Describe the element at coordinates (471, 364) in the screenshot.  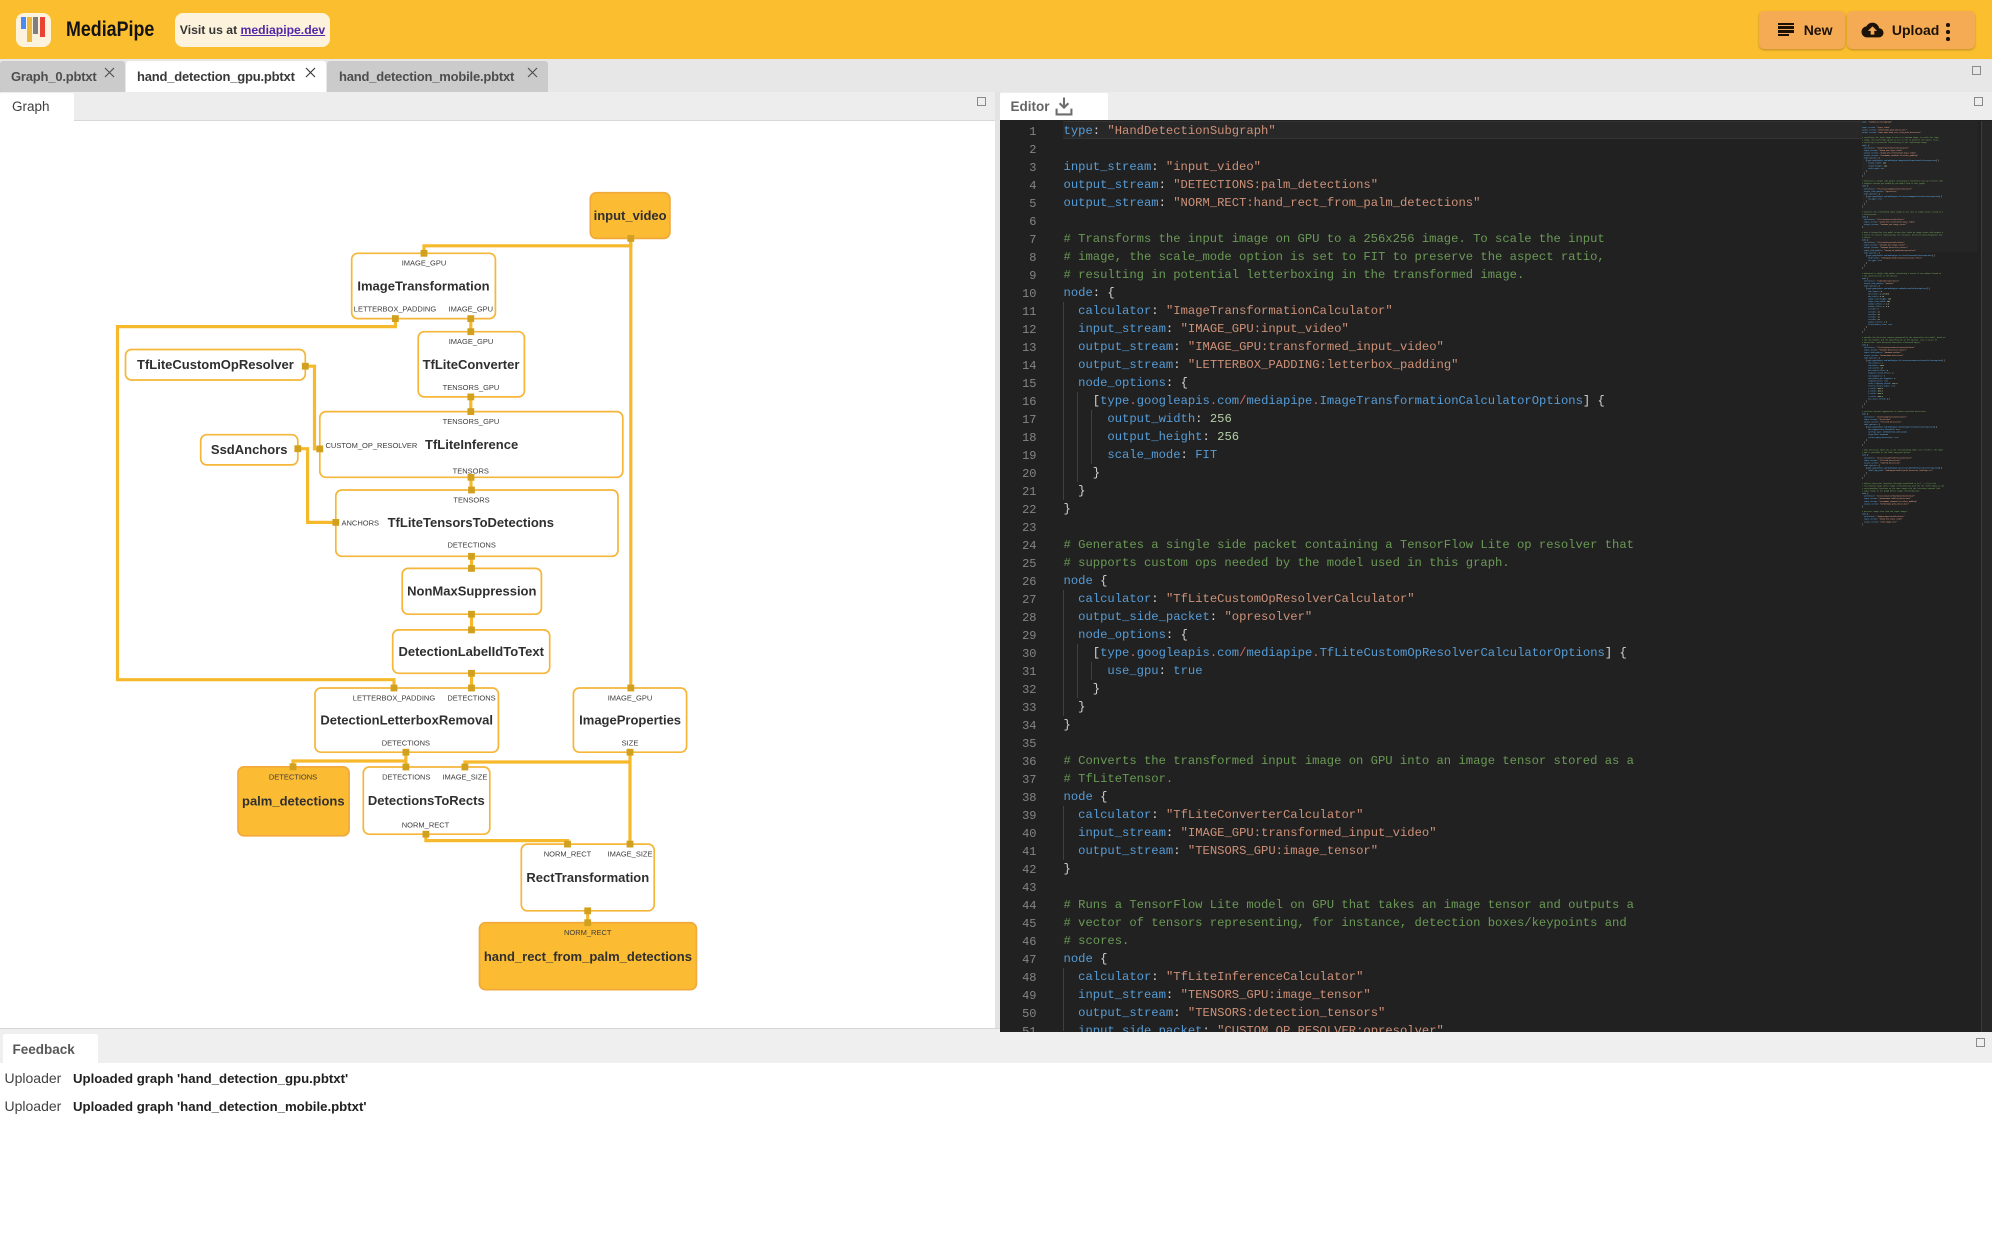
I see `svg-text: TfLiteConverter` at that location.